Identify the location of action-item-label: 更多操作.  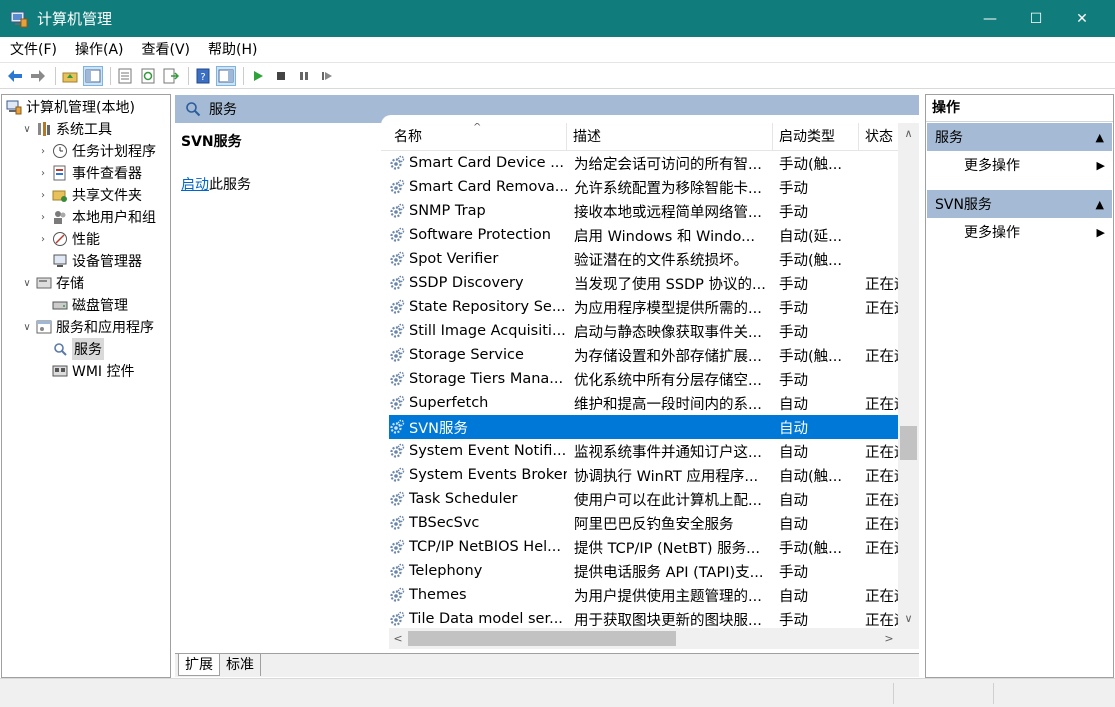
(992, 166).